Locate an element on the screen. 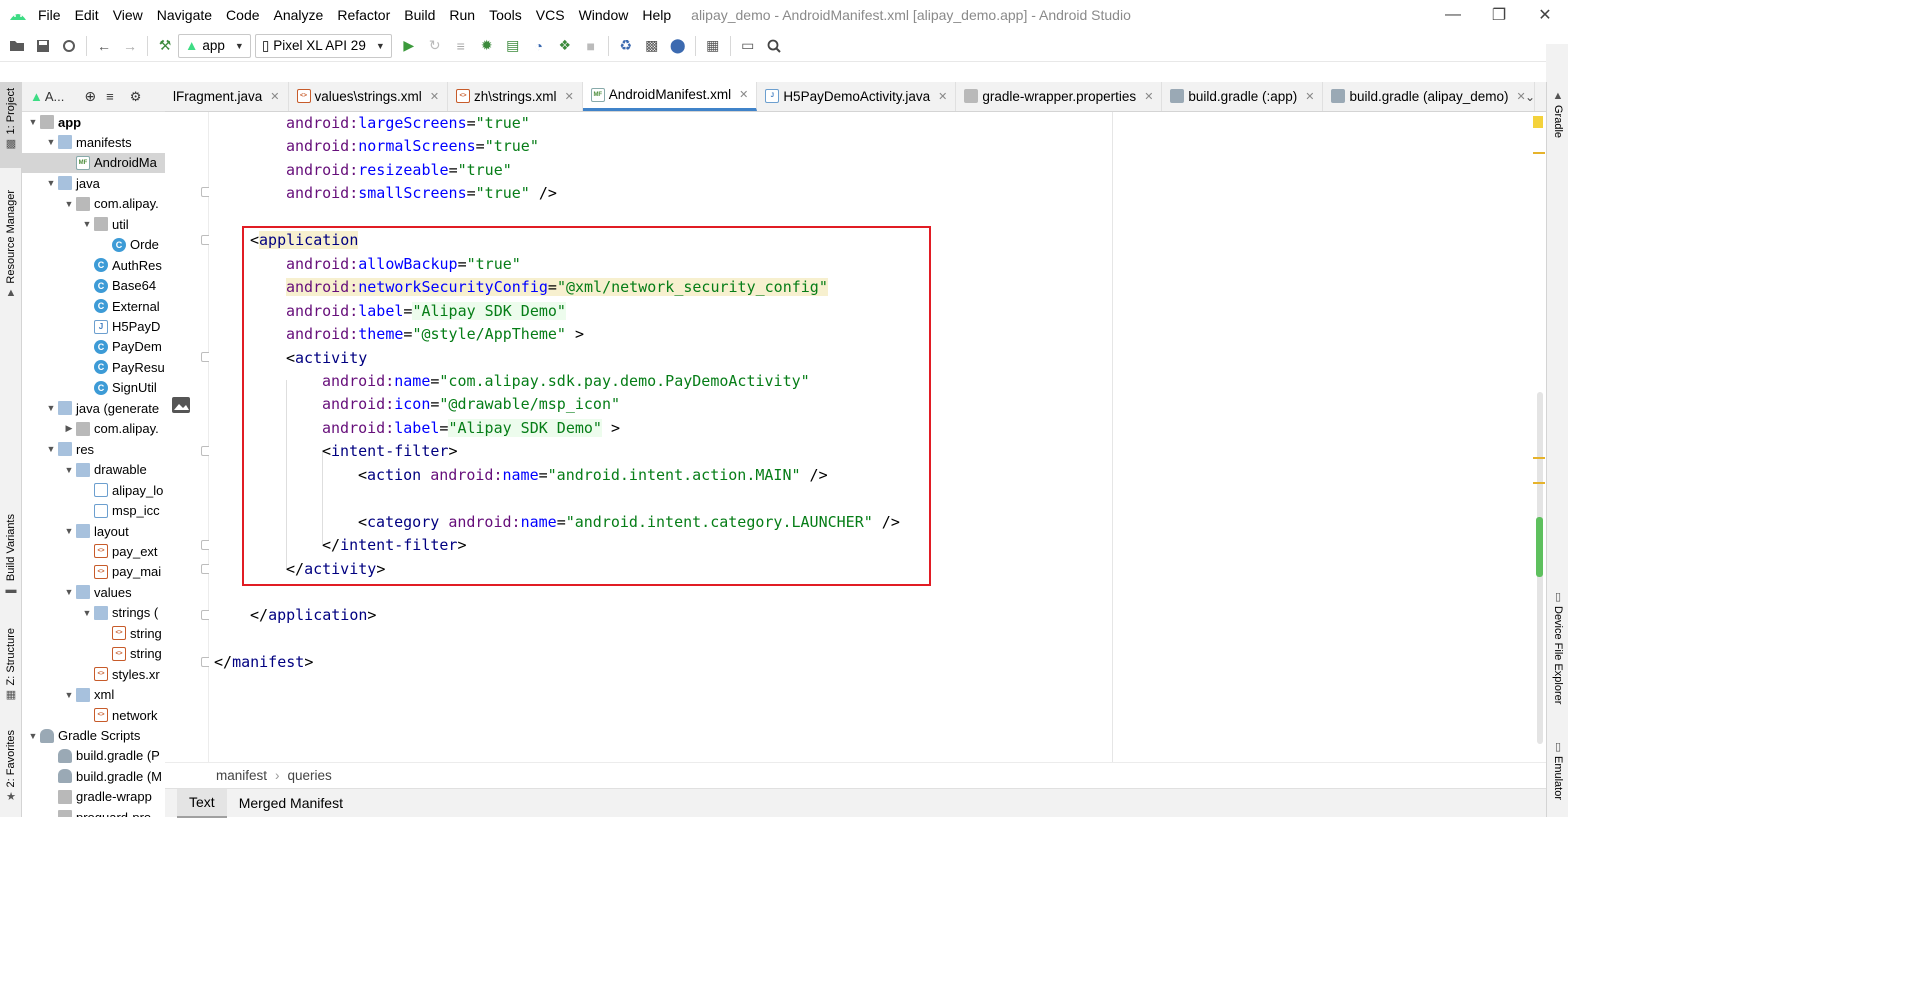  stop-icon: ■ is located at coordinates (591, 46).